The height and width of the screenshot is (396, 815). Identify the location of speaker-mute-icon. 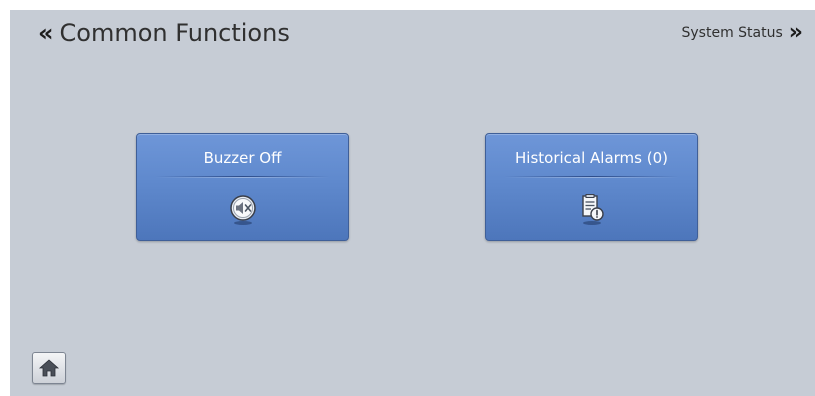
(243, 209).